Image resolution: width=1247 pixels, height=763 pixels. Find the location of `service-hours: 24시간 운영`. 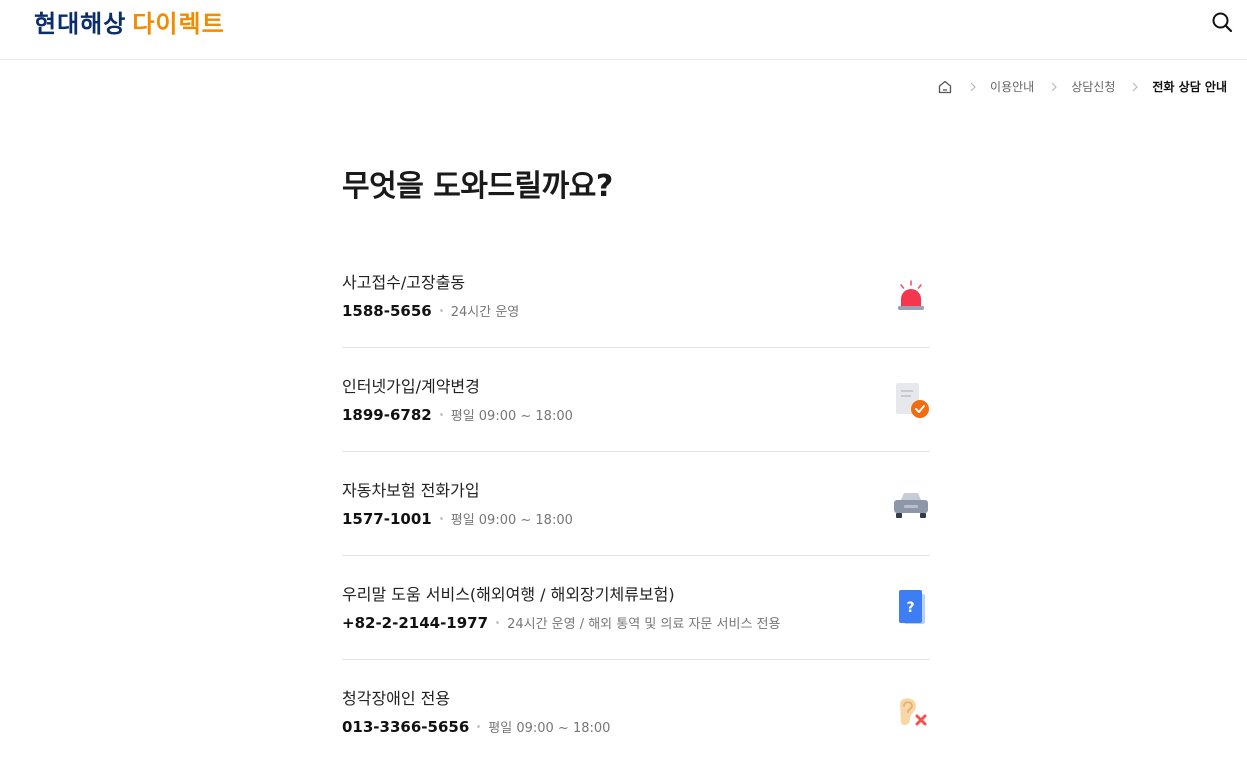

service-hours: 24시간 운영 is located at coordinates (485, 312).